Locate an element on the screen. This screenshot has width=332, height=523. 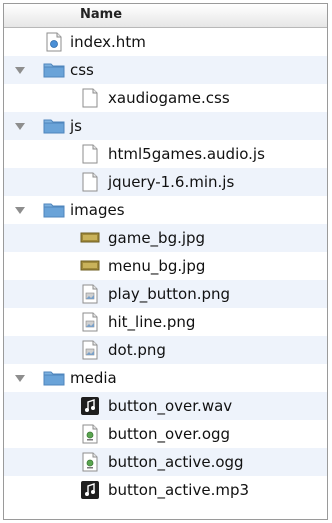
file-row: menu_bg.jpg is located at coordinates (165, 266).